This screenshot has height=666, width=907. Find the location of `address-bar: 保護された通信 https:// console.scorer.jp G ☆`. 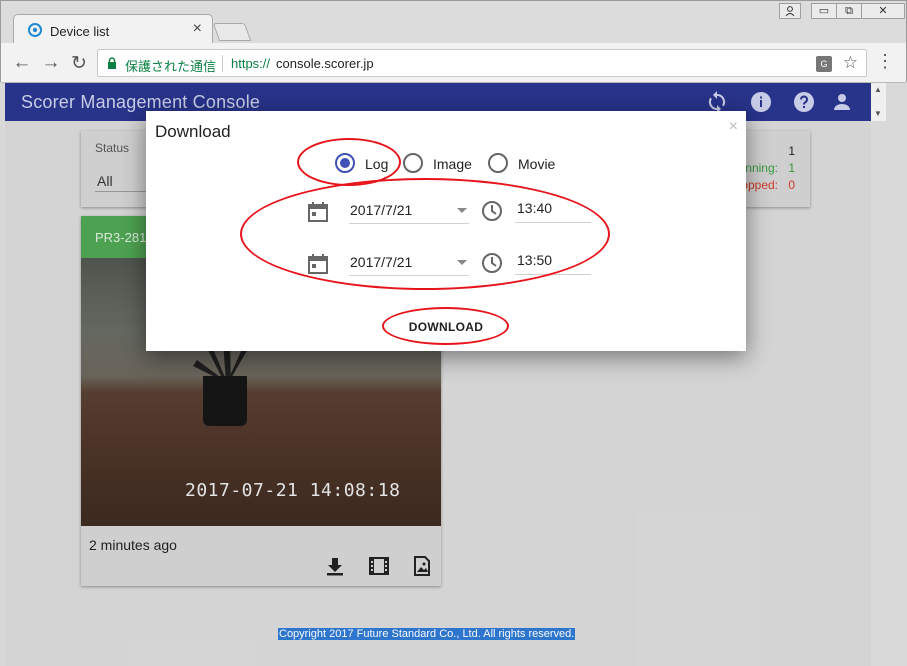

address-bar: 保護された通信 https:// console.scorer.jp G ☆ is located at coordinates (482, 63).